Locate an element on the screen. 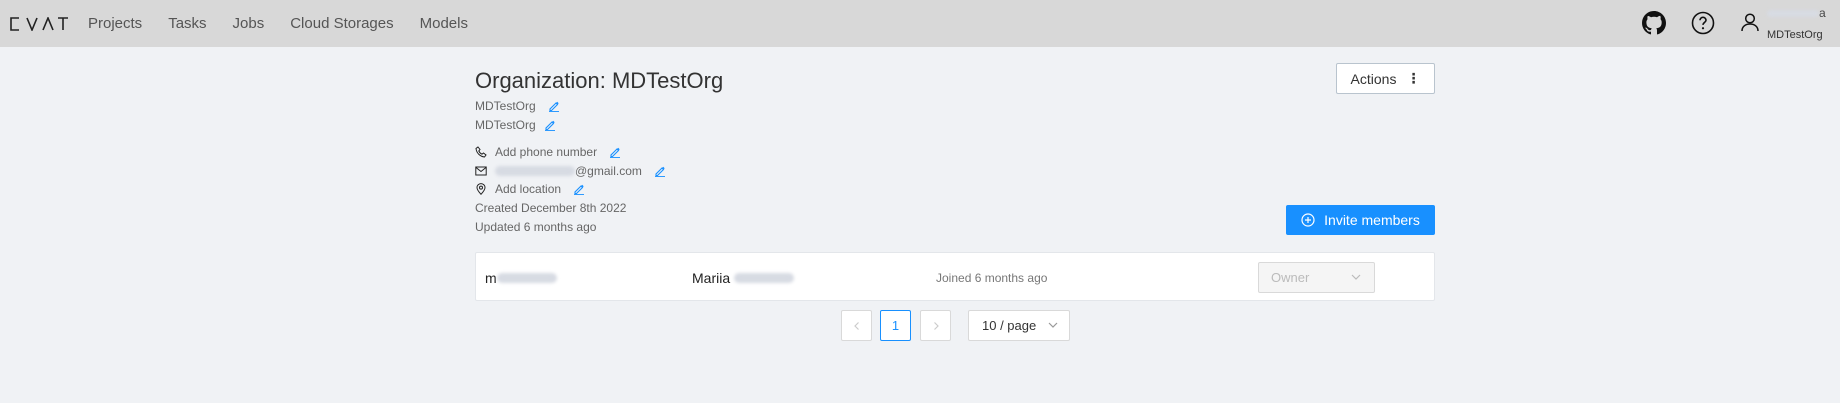  org-short-name: MDTestOrg is located at coordinates (505, 106).